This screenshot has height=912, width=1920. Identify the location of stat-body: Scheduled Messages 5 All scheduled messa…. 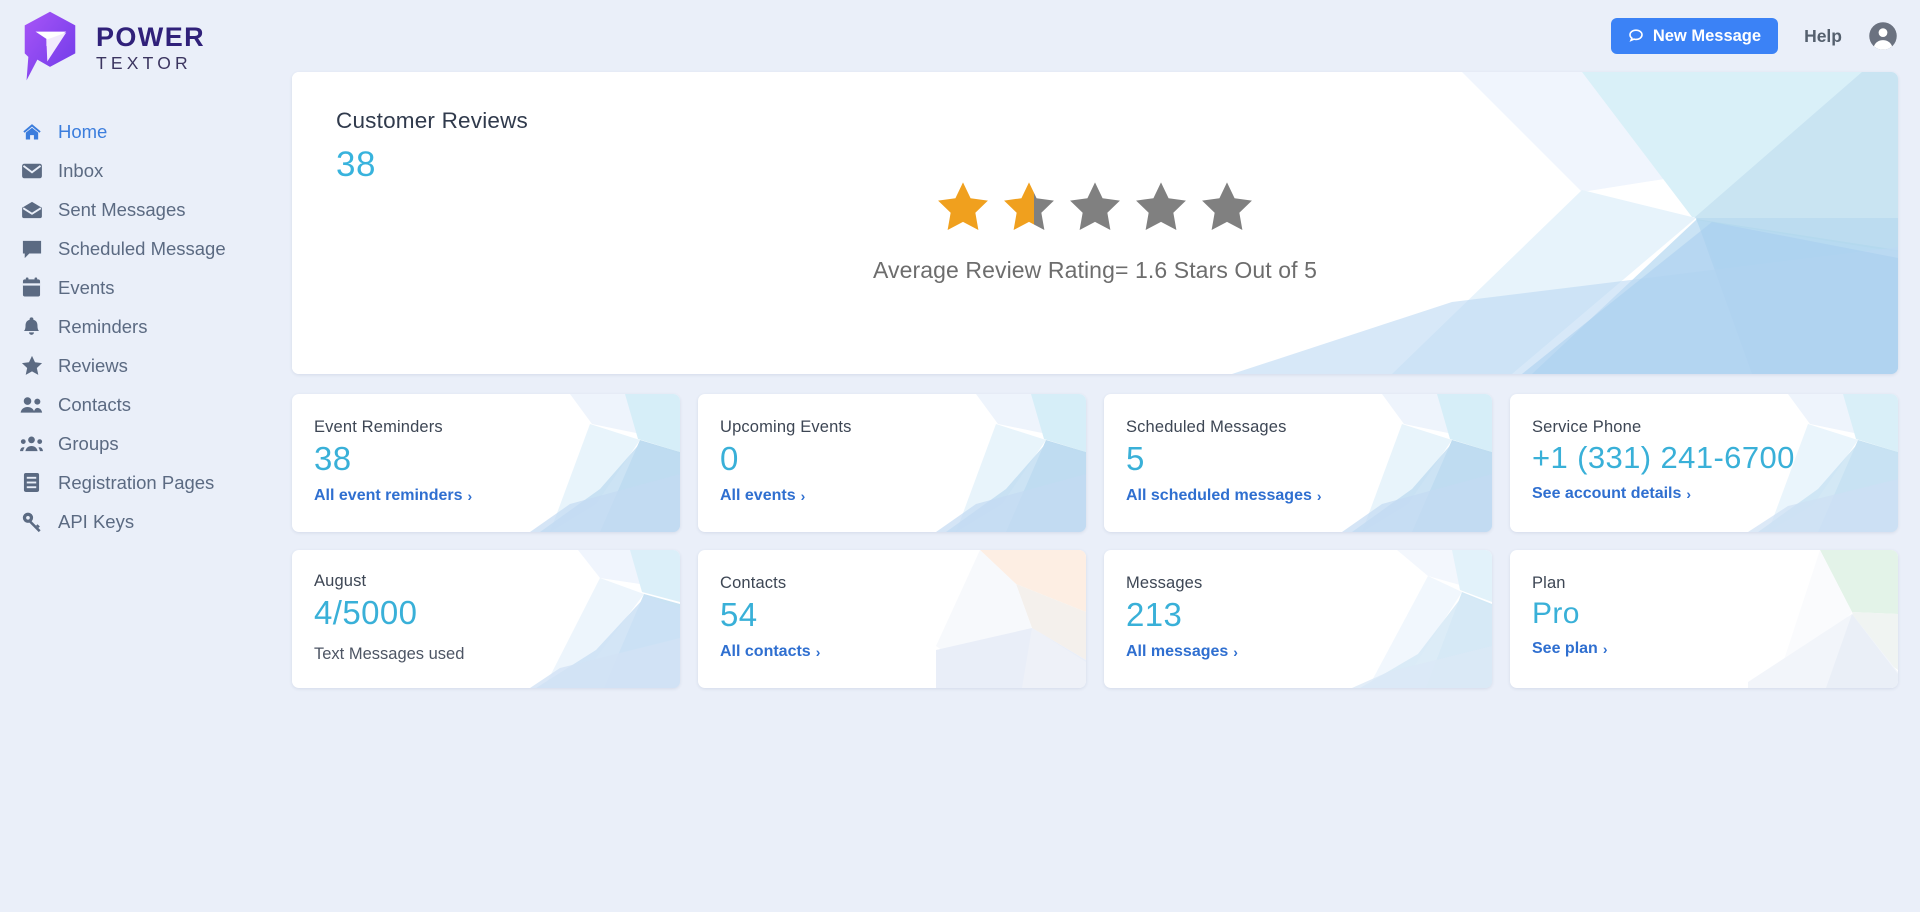
(1298, 449).